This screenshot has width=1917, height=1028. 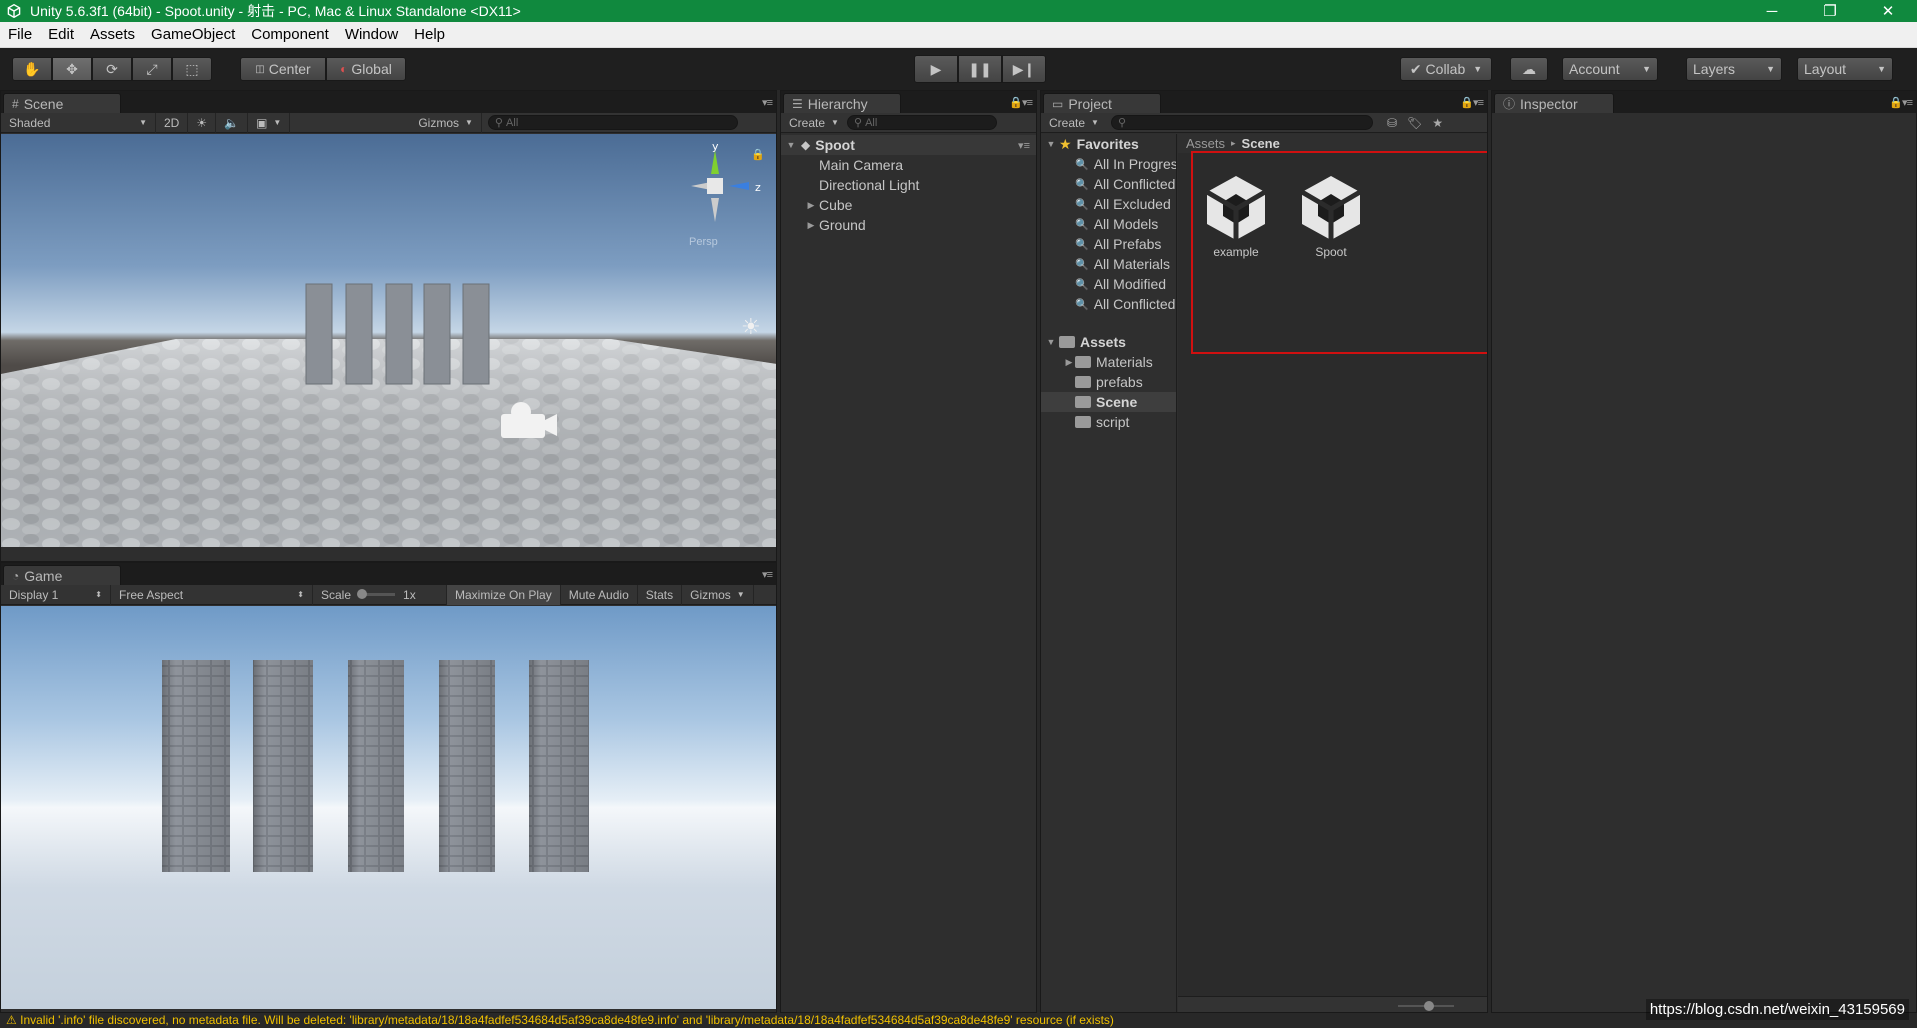 What do you see at coordinates (1888, 11) in the screenshot?
I see `close-button: ✕` at bounding box center [1888, 11].